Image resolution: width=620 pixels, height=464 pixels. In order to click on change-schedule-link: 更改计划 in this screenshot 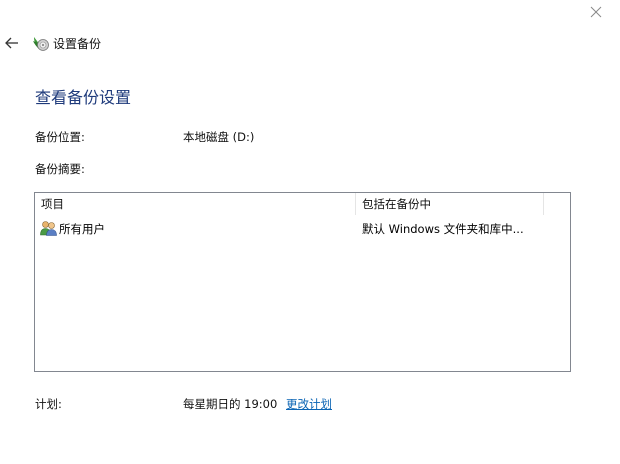, I will do `click(309, 404)`.